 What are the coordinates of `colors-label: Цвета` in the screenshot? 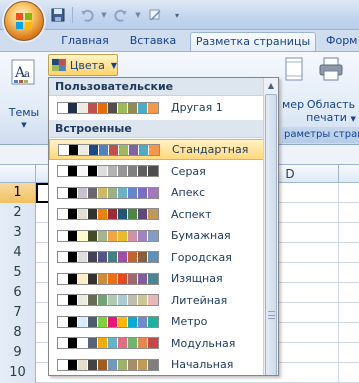 It's located at (87, 65).